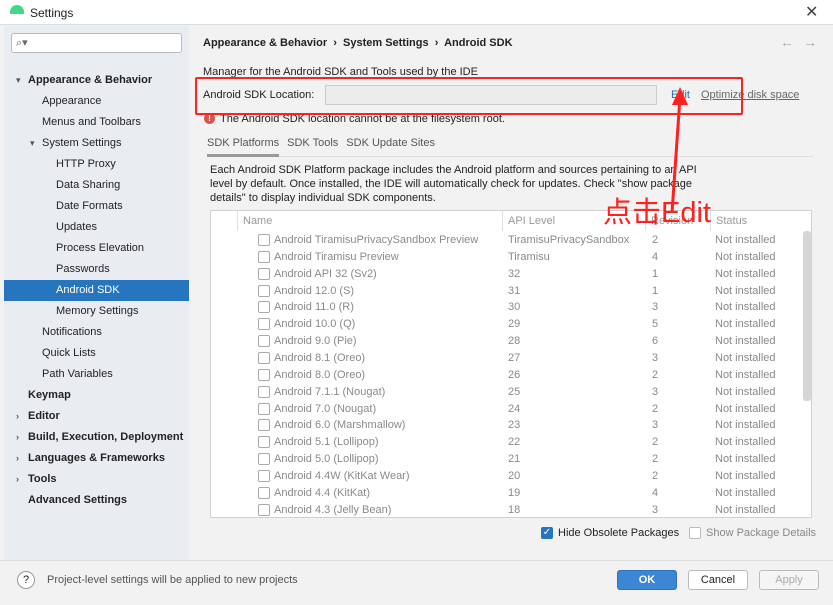  What do you see at coordinates (507, 358) in the screenshot?
I see `table-row: Android 8.1 (Oreo) 27 3 Not installed` at bounding box center [507, 358].